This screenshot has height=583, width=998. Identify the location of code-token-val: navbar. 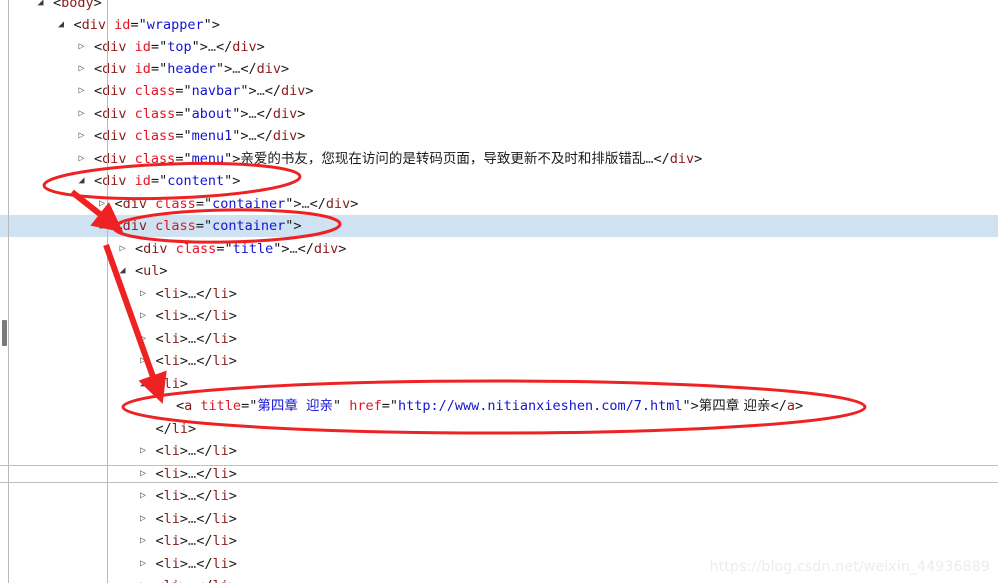
(216, 91).